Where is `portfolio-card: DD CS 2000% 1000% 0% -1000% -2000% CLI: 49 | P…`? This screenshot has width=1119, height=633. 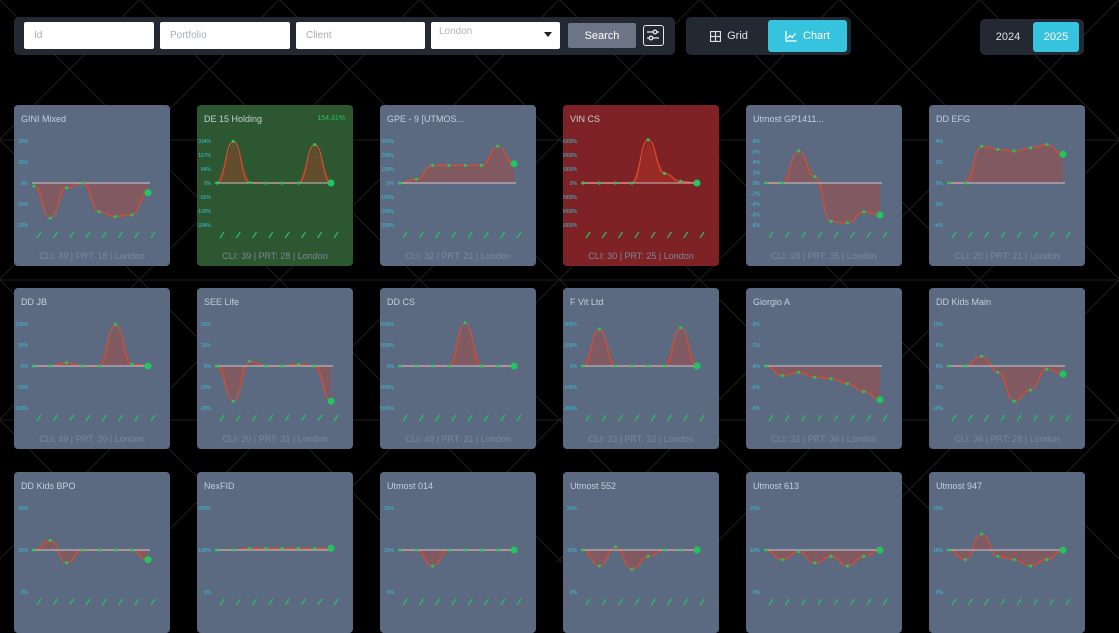
portfolio-card: DD CS 2000% 1000% 0% -1000% -2000% CLI: 49 | P… is located at coordinates (458, 368).